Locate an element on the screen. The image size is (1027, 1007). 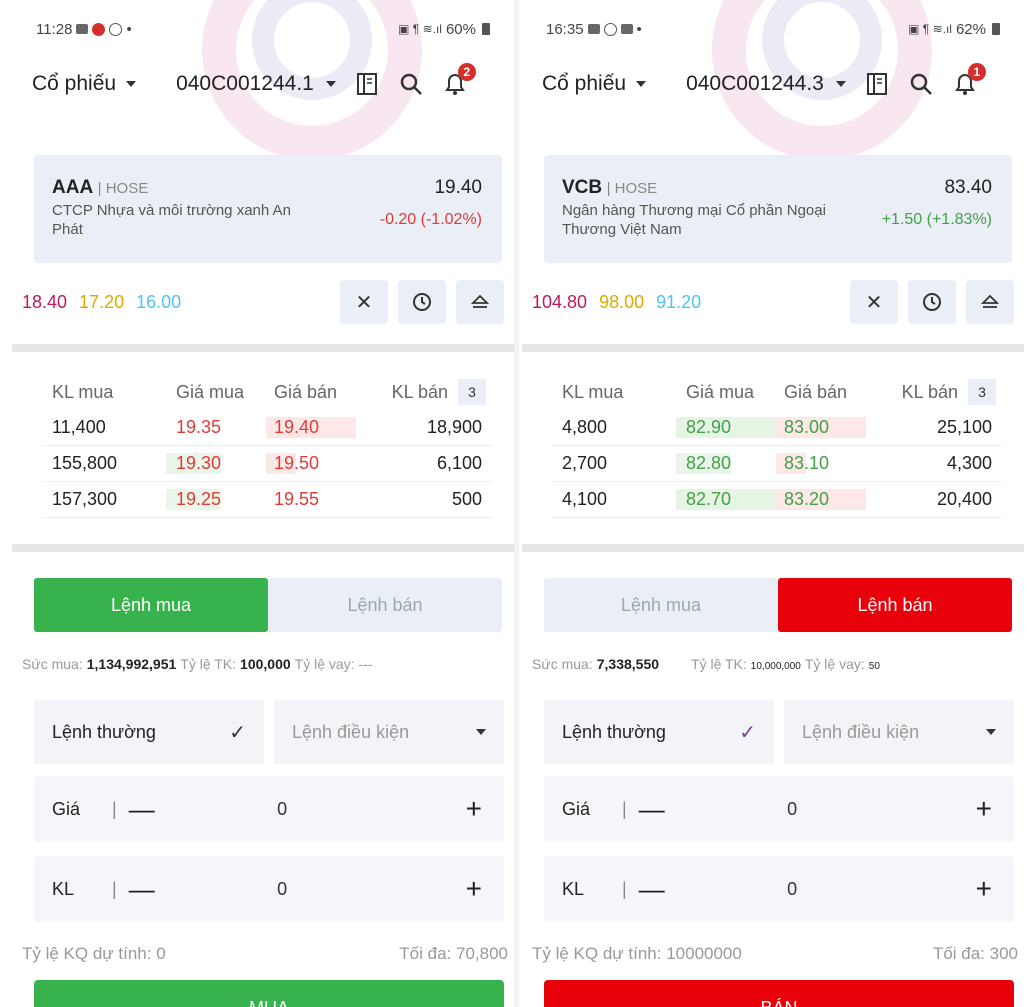
ceiling-price: 104.80 is located at coordinates (559, 302).